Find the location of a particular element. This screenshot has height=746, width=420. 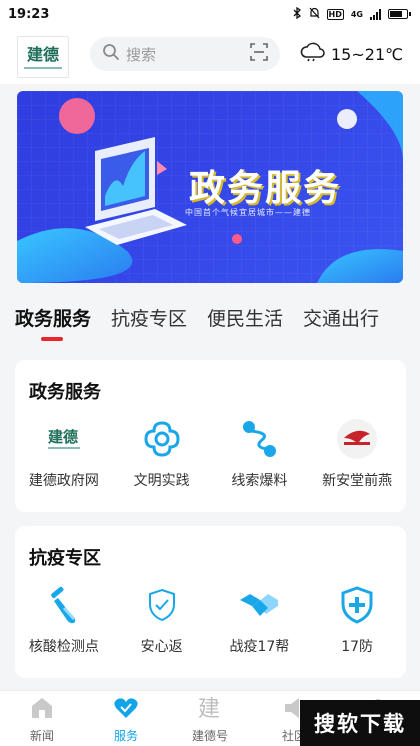

flower-icon is located at coordinates (162, 439).